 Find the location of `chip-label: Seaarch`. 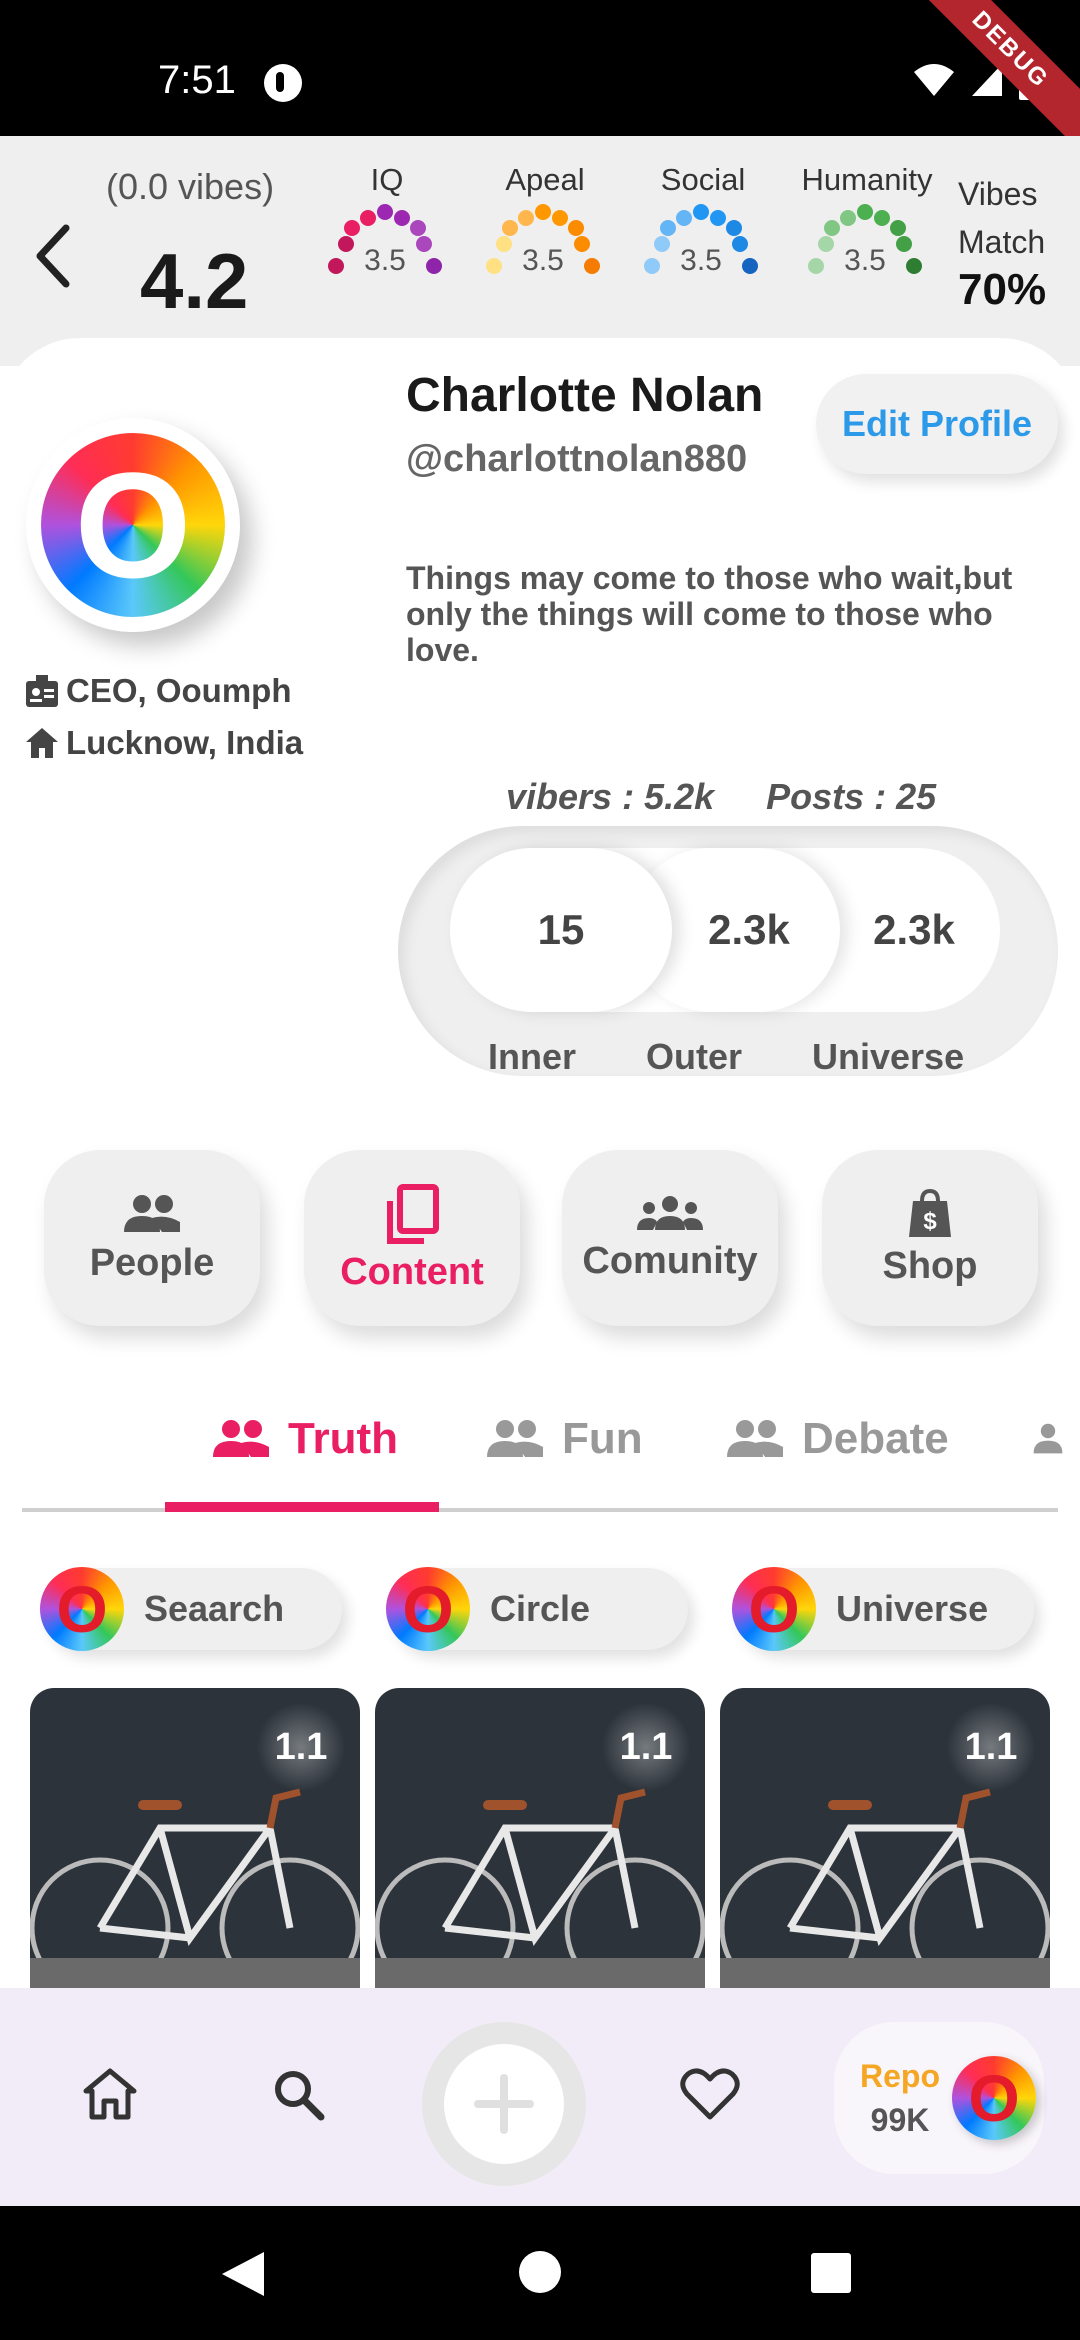

chip-label: Seaarch is located at coordinates (214, 1608).